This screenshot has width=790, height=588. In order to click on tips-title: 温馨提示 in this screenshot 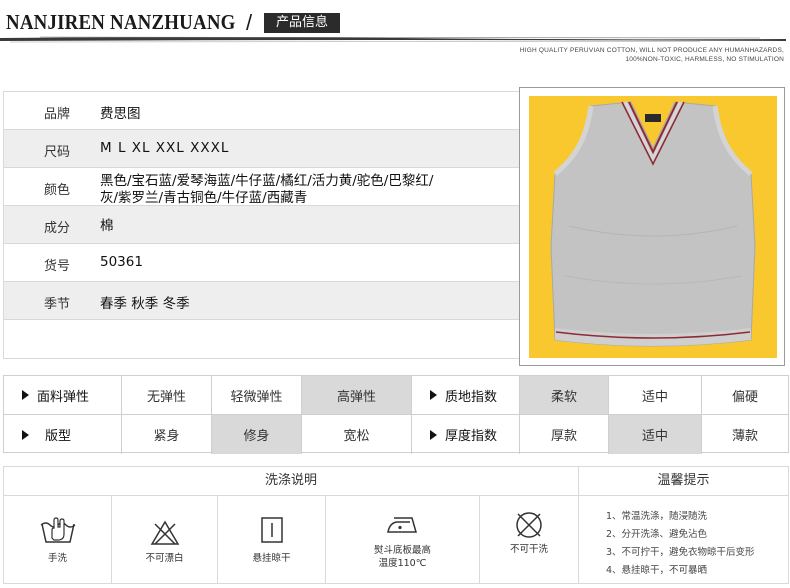, I will do `click(684, 481)`.